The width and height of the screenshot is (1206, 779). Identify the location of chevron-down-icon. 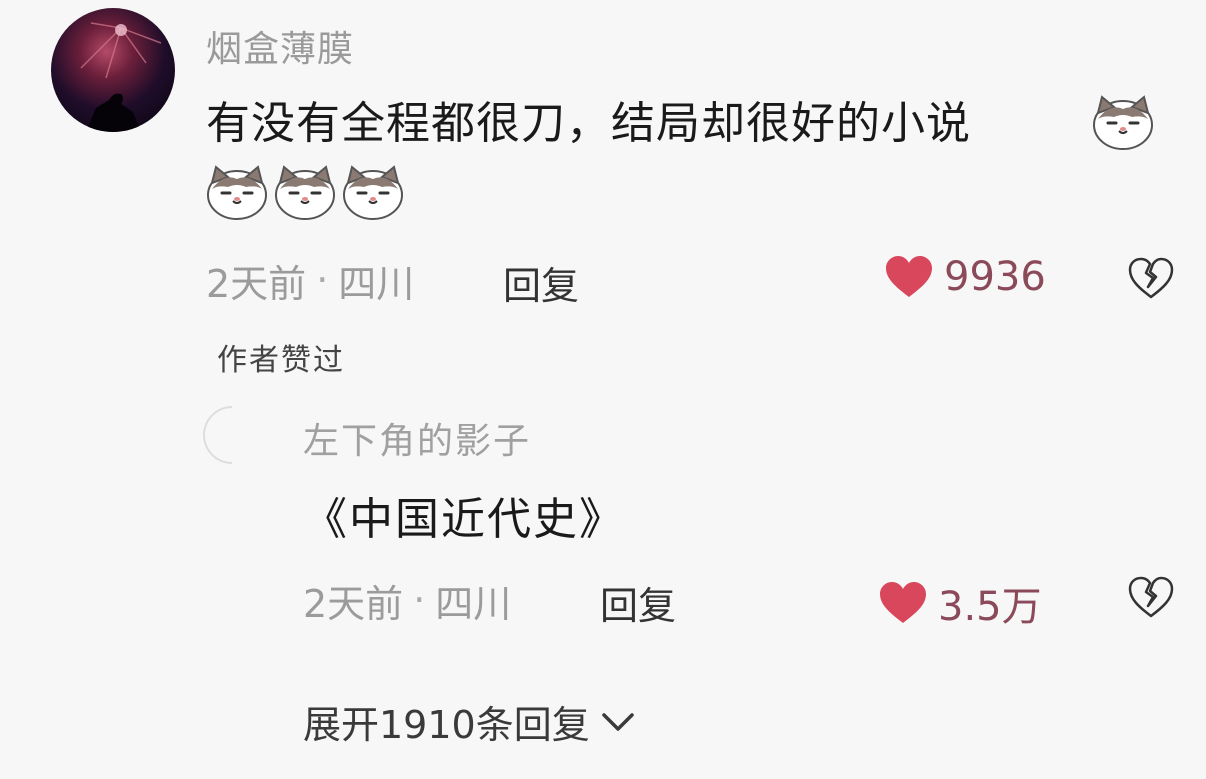
(617, 721).